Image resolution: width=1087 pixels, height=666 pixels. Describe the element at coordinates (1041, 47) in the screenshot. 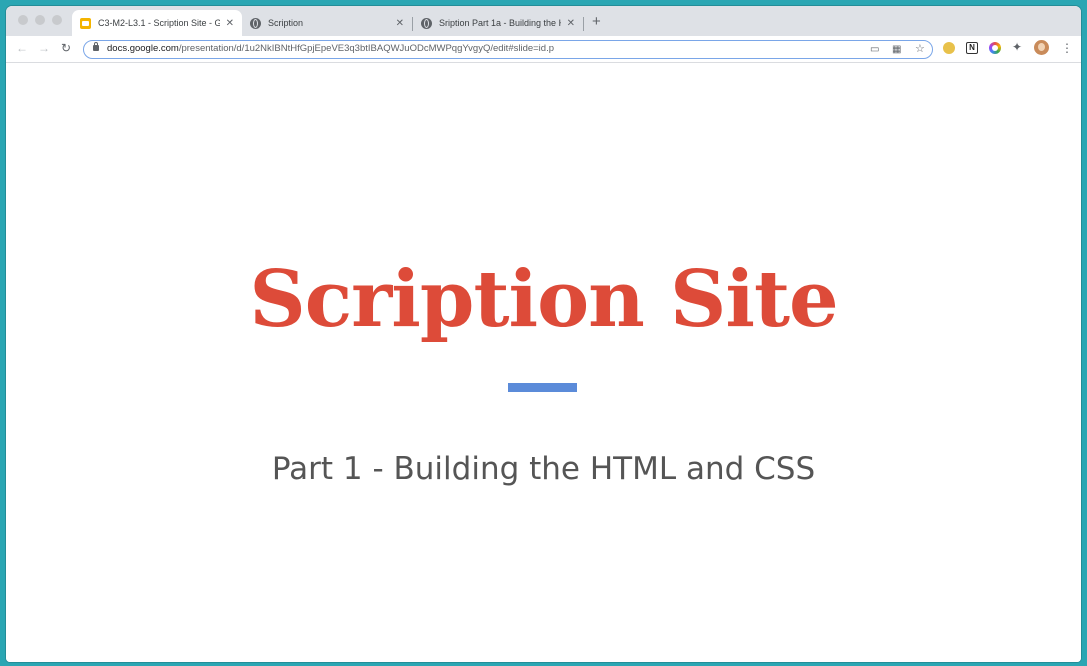

I see `profile-avatar` at that location.